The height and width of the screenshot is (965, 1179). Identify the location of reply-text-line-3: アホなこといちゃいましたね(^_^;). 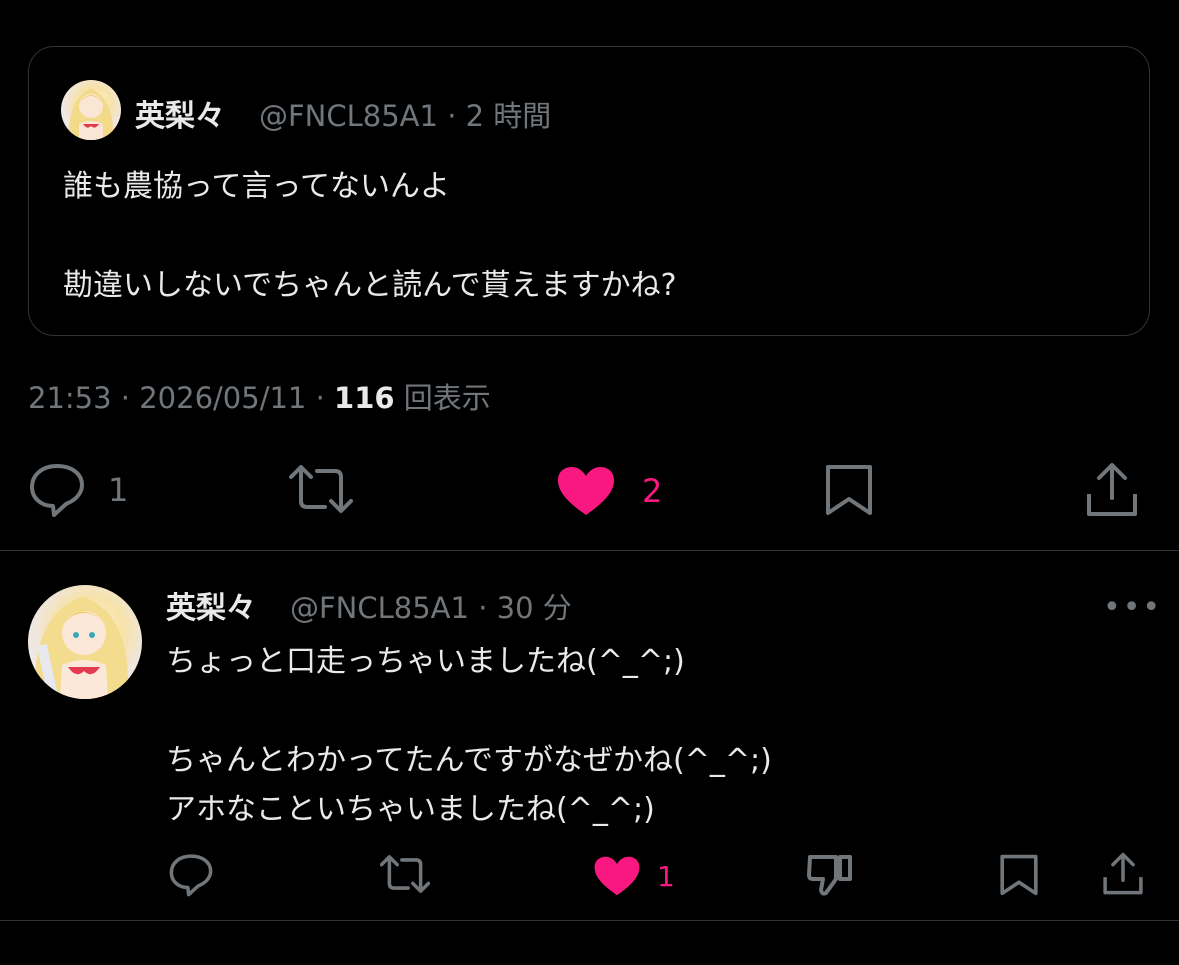
(410, 809).